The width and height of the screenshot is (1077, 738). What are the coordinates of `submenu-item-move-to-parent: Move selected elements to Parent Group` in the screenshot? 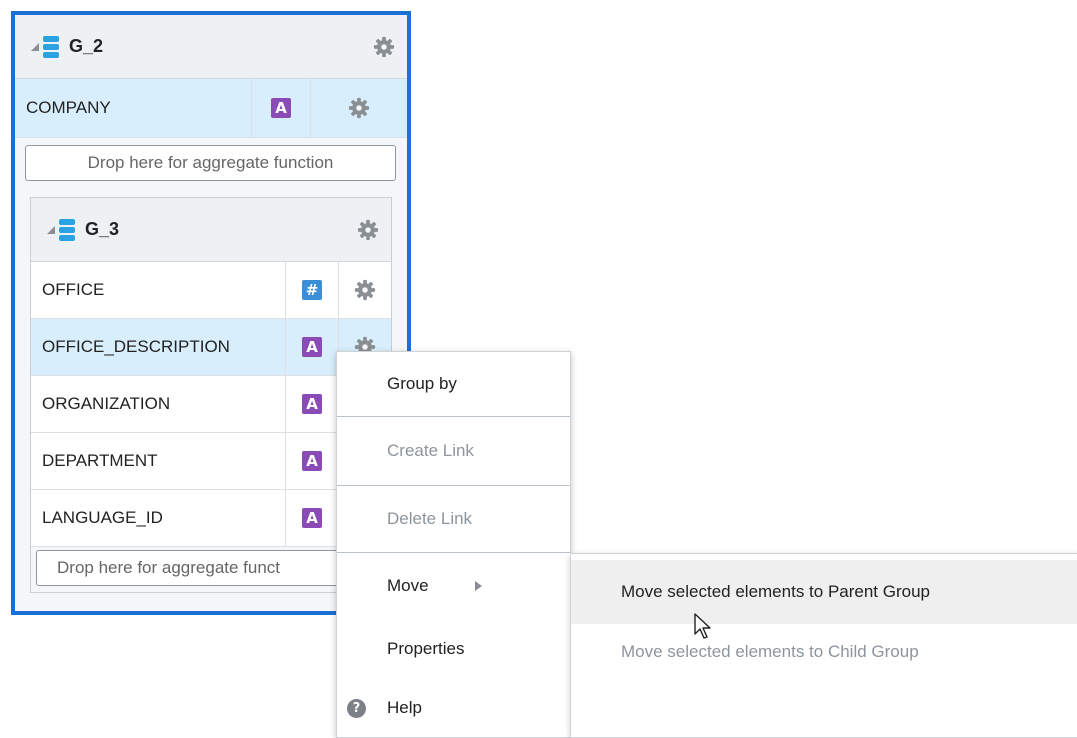 It's located at (824, 592).